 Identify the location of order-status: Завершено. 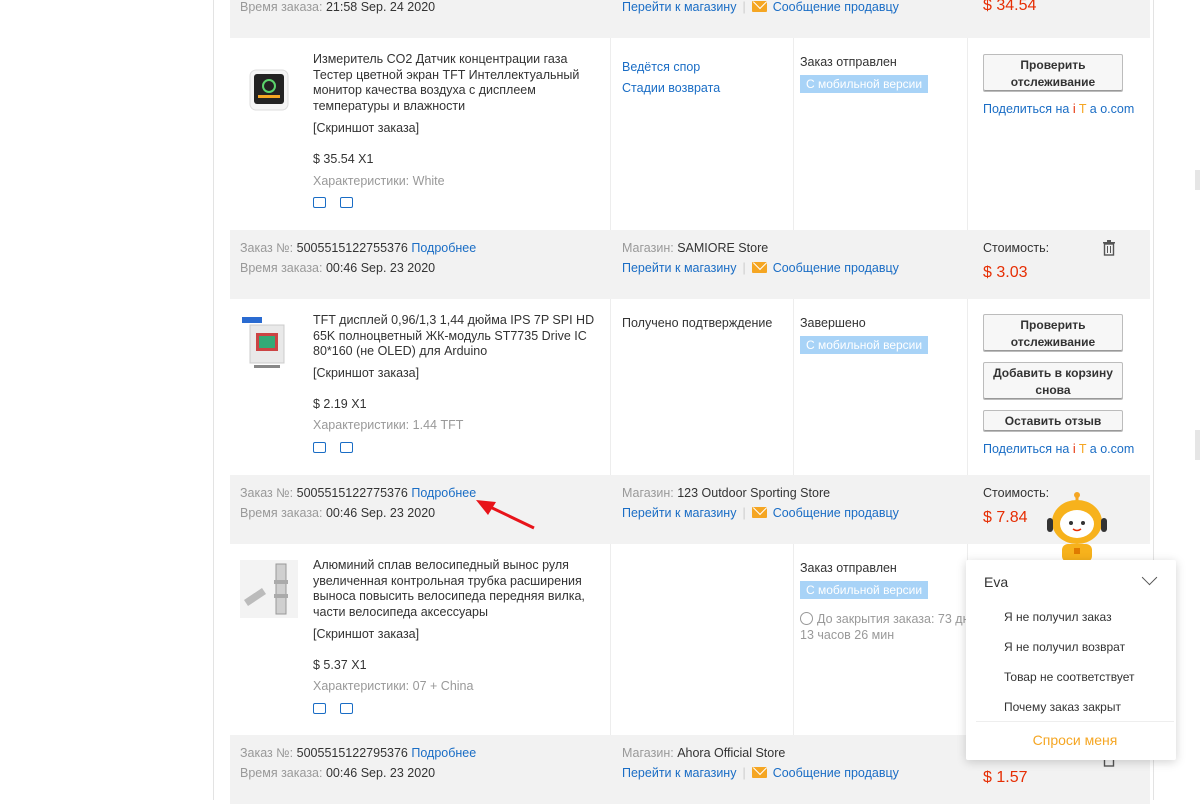
(833, 323).